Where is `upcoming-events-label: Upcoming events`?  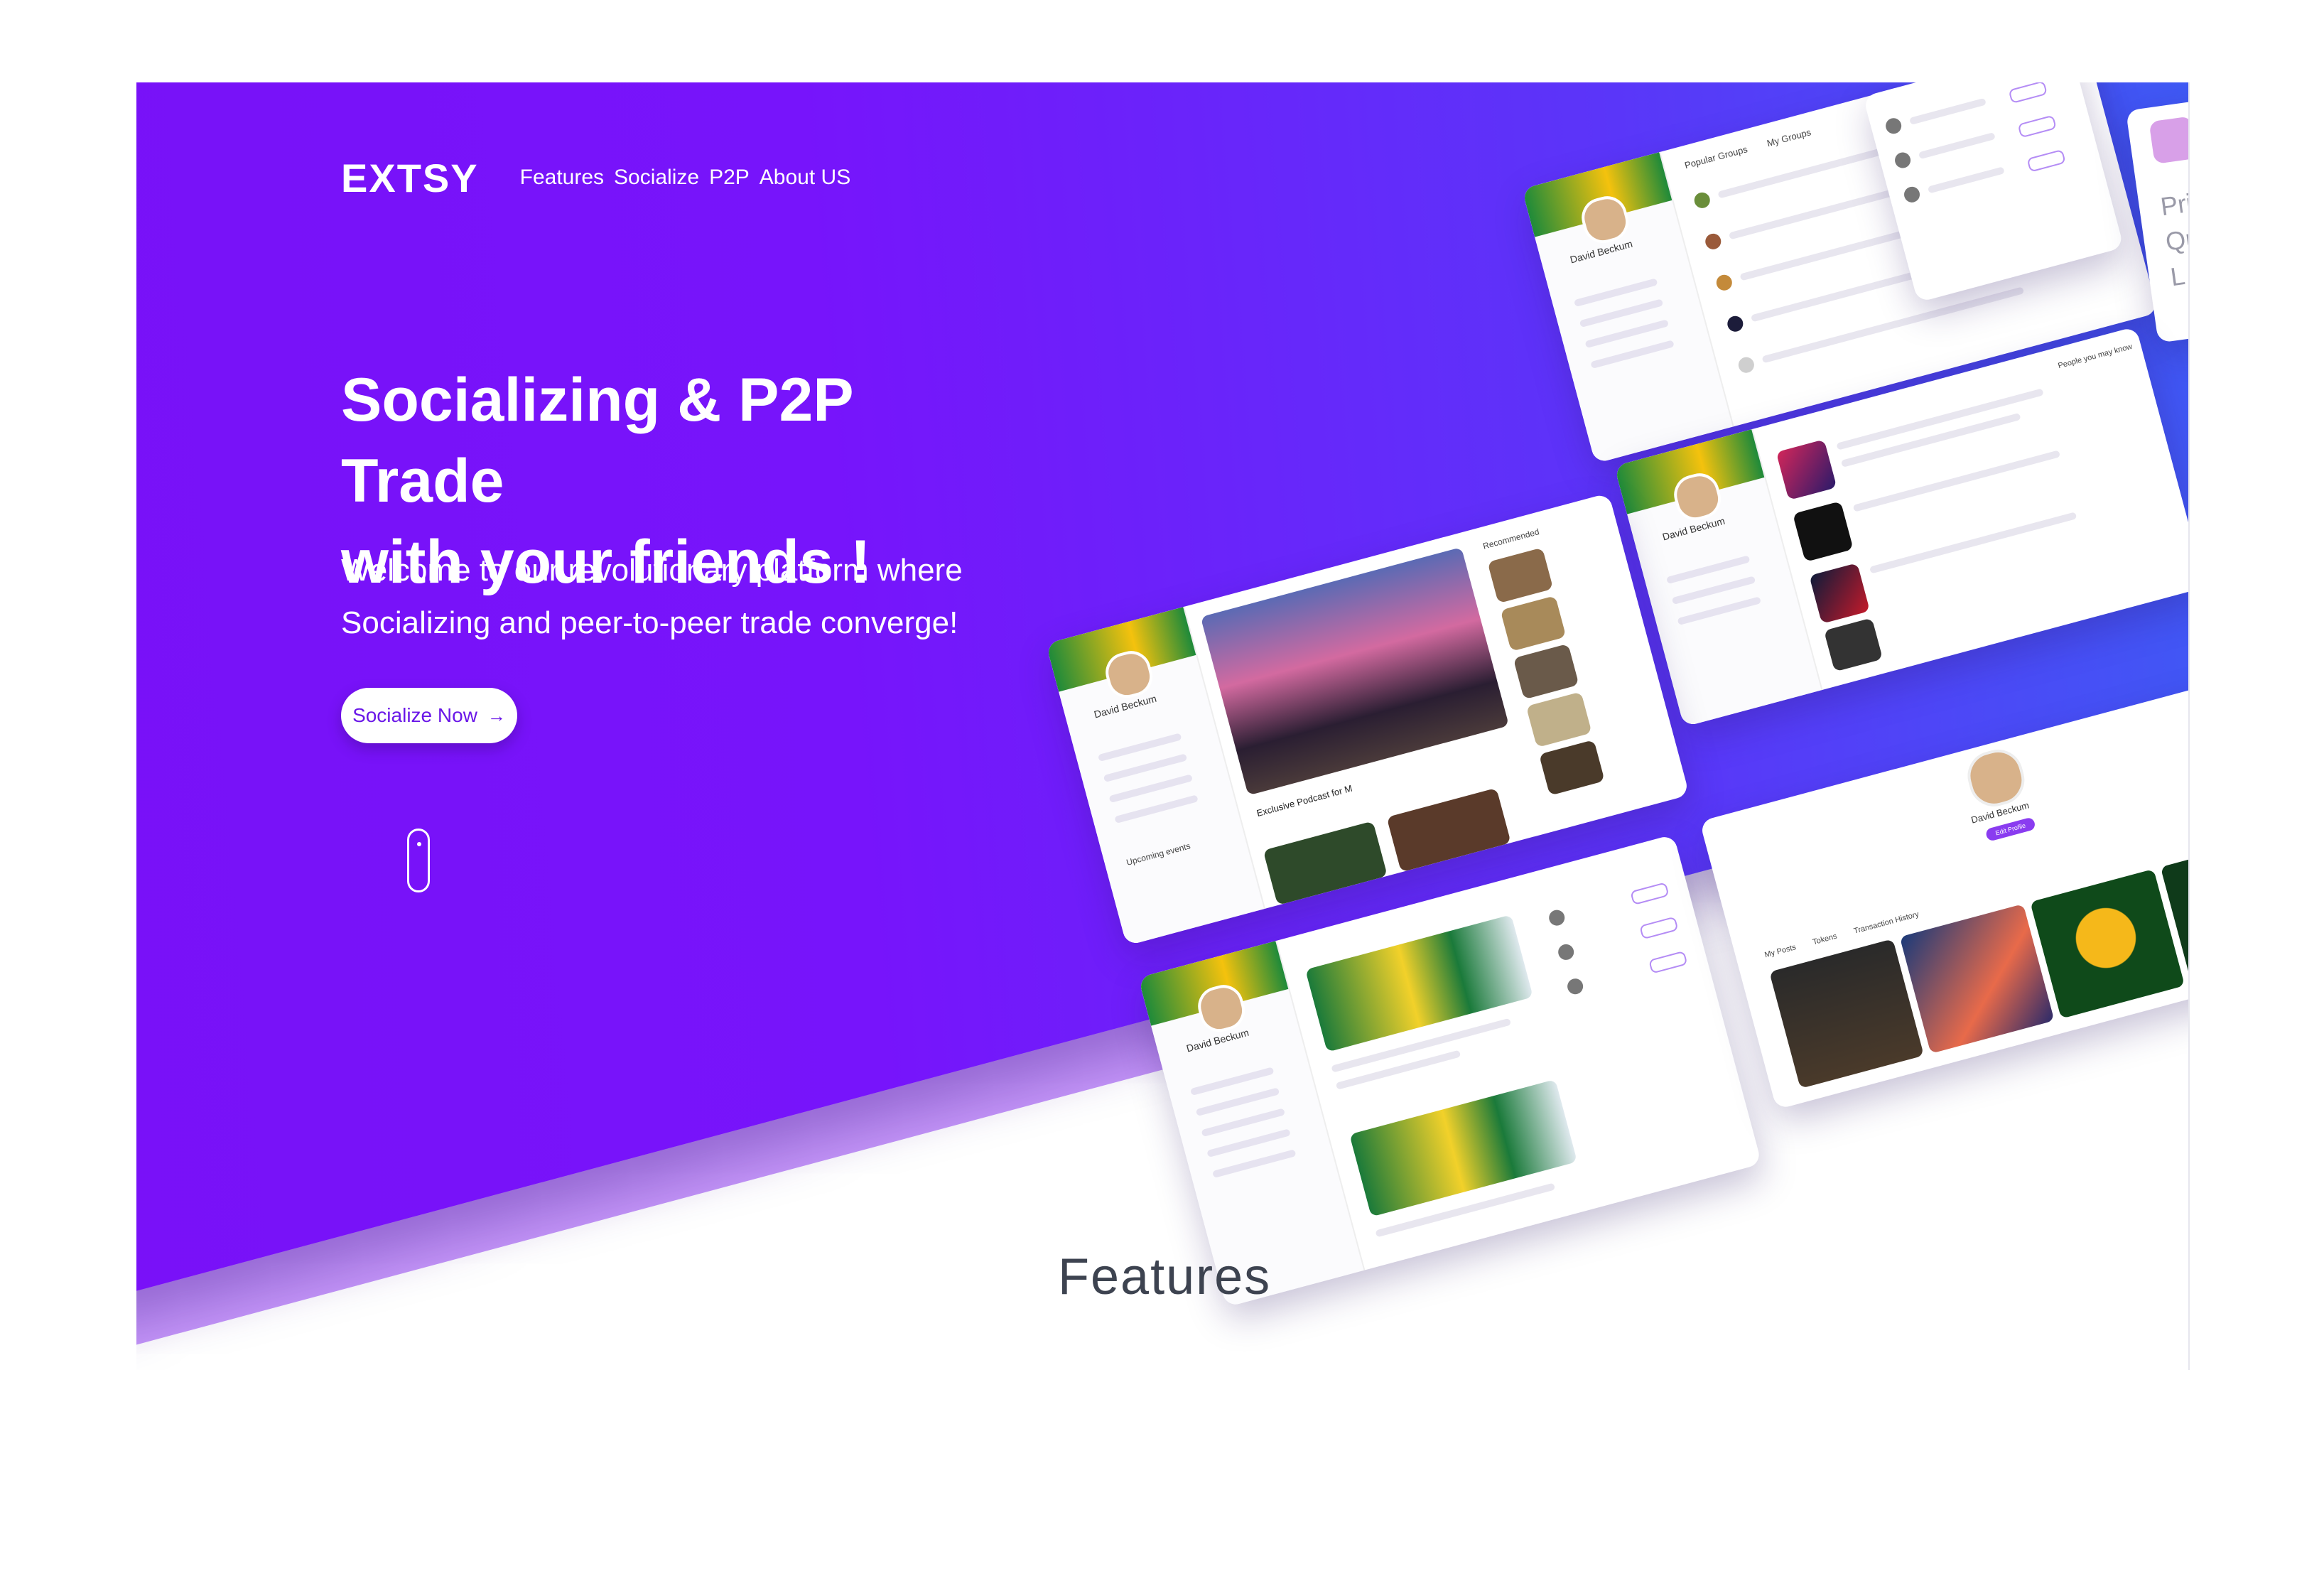 upcoming-events-label: Upcoming events is located at coordinates (1158, 854).